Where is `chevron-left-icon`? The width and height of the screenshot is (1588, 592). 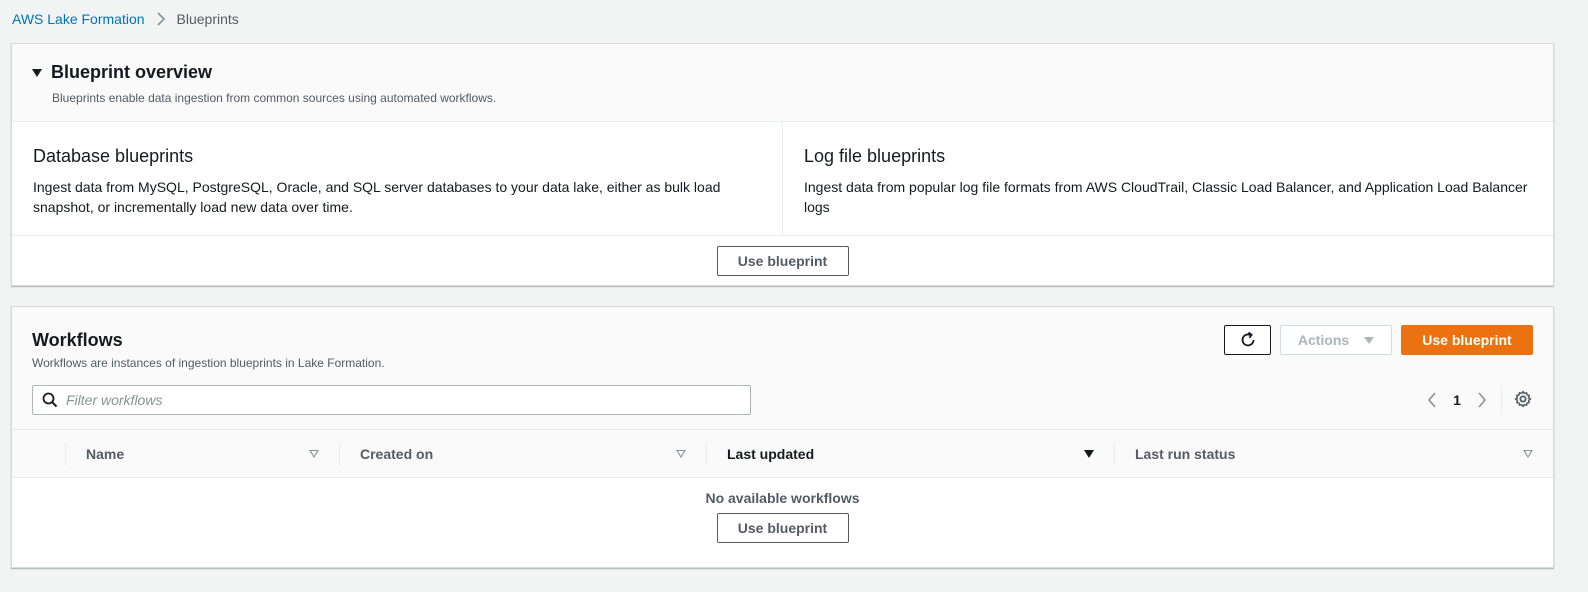
chevron-left-icon is located at coordinates (1432, 400).